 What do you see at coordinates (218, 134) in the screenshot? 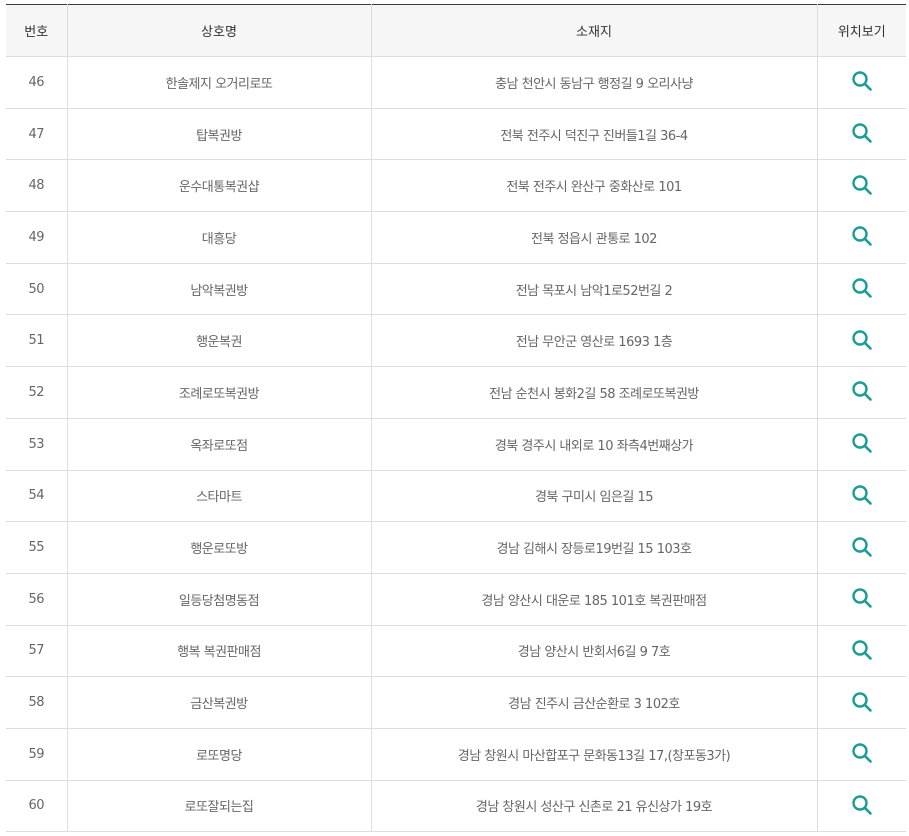
I see `store-name: 탑복권방` at bounding box center [218, 134].